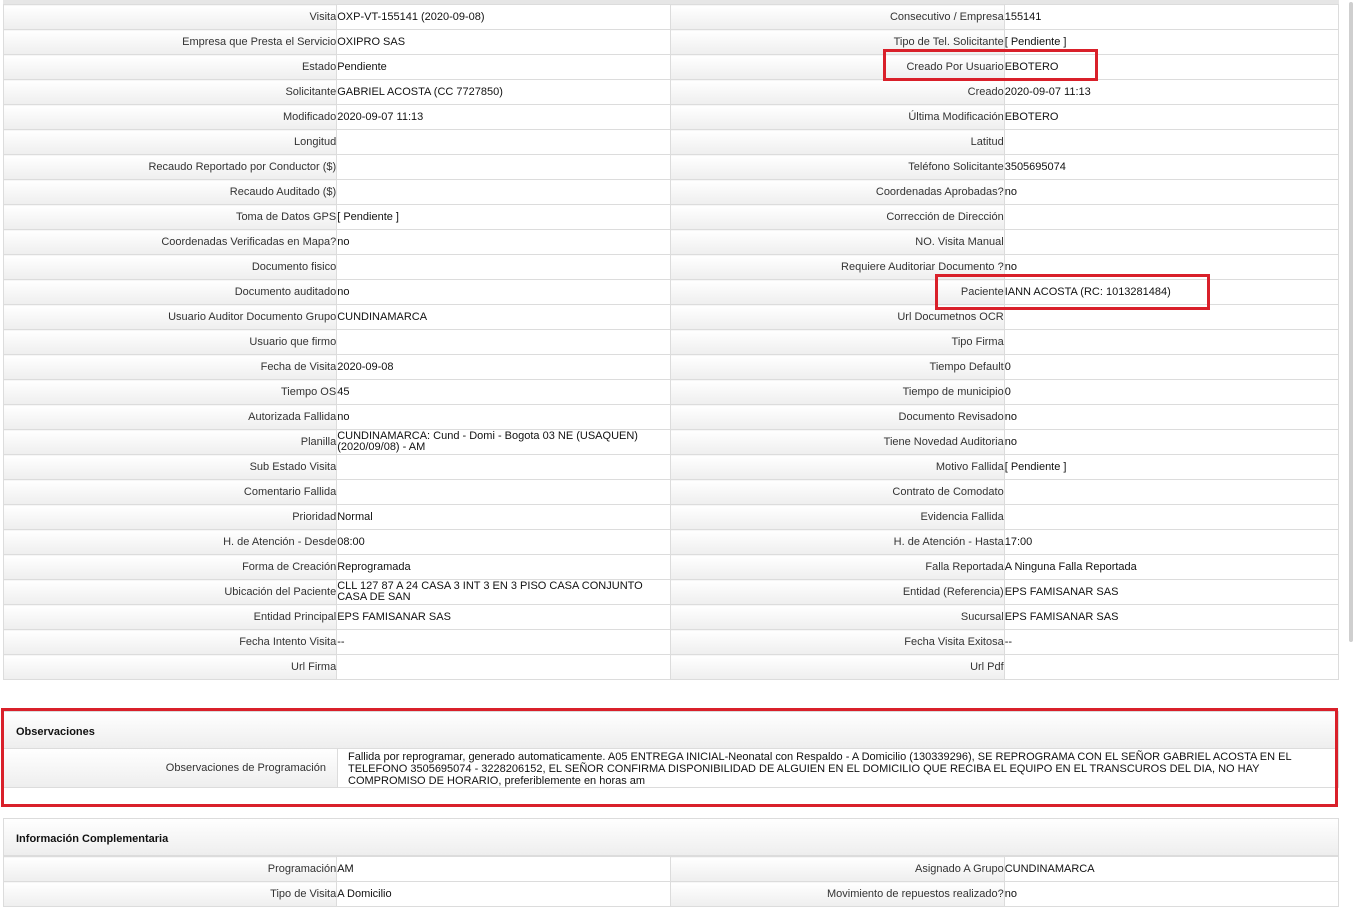 The height and width of the screenshot is (907, 1355). Describe the element at coordinates (170, 667) in the screenshot. I see `field-label: Url Firma` at that location.